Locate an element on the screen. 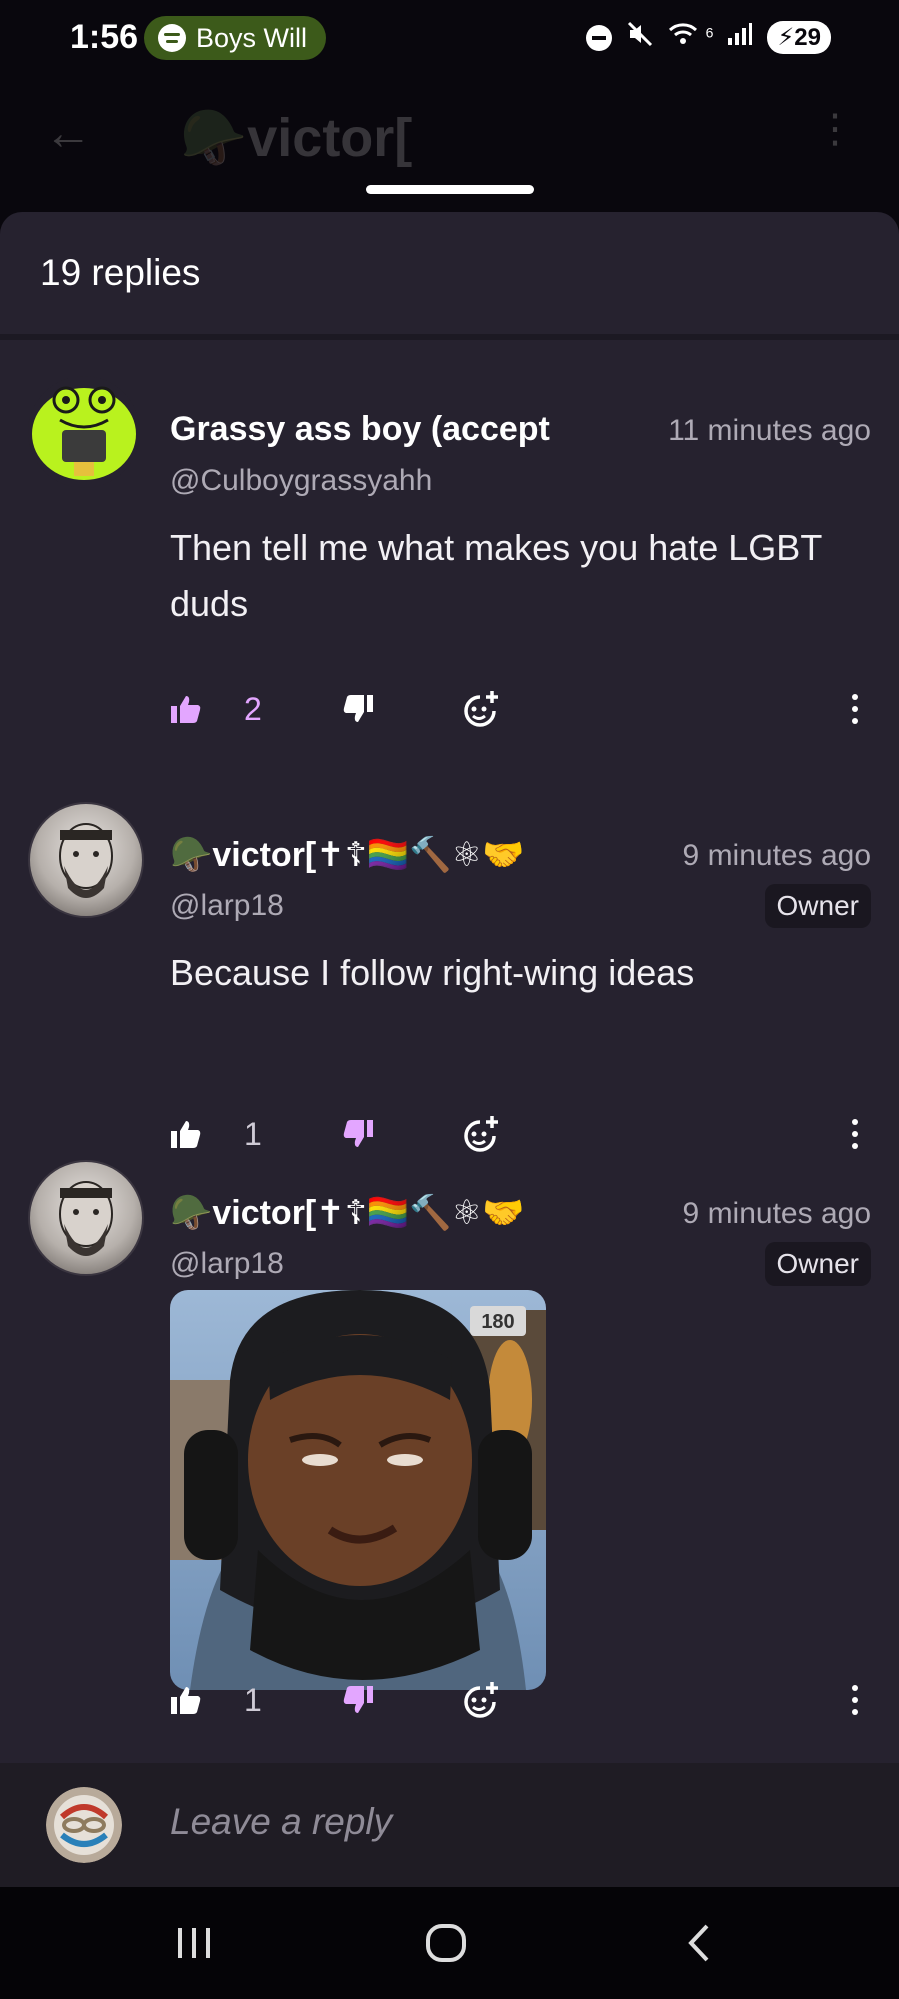  media-playback-pill: Boys Will is located at coordinates (235, 38).